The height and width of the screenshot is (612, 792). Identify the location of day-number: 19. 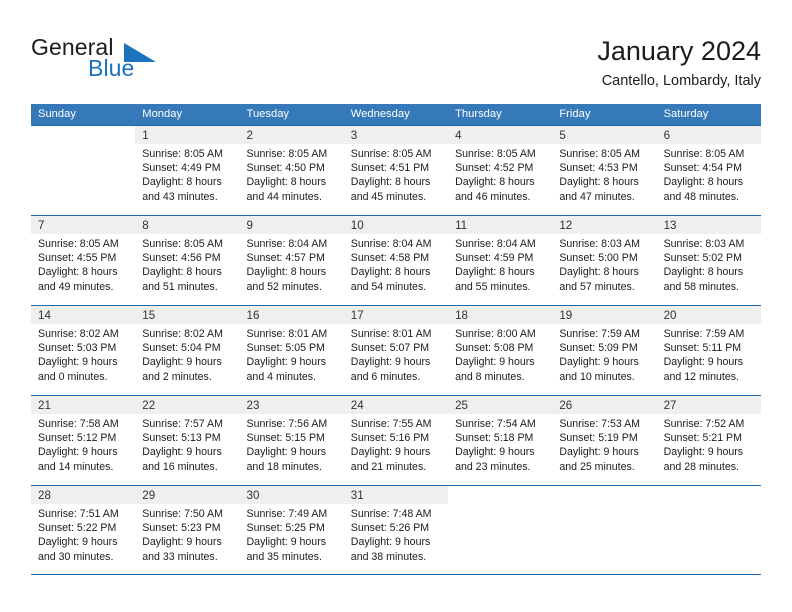
(566, 315).